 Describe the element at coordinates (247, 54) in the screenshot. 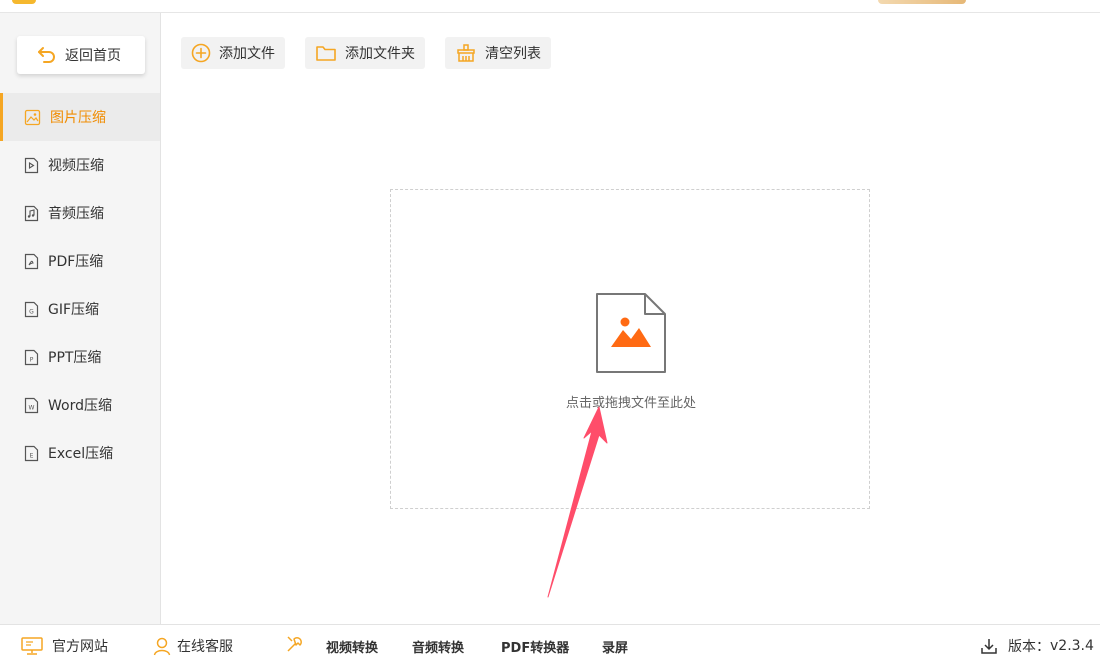

I see `add-file-label: 添加文件` at that location.